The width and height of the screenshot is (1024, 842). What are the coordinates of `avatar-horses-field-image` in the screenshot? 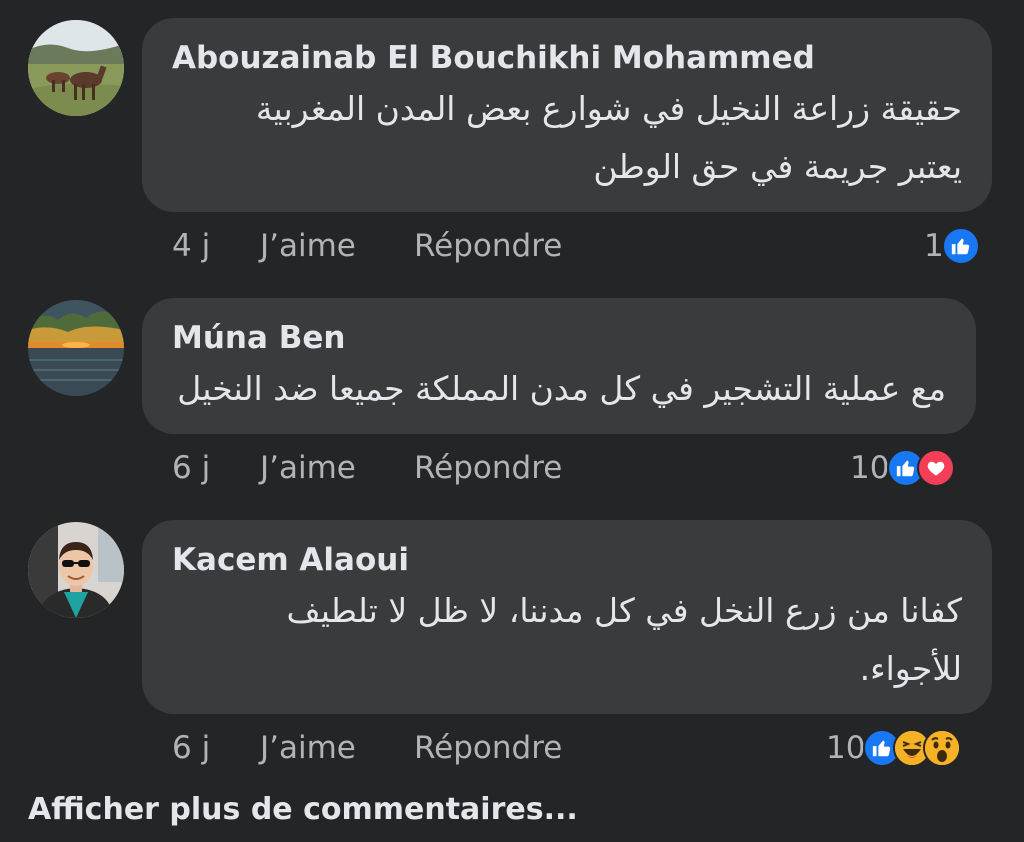 It's located at (76, 68).